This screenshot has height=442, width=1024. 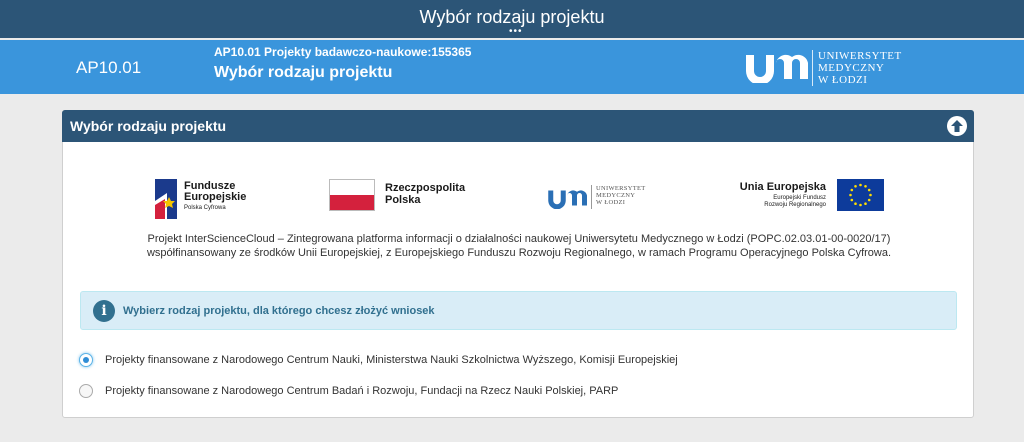 I want to click on module-code: AP10.01, so click(x=109, y=67).